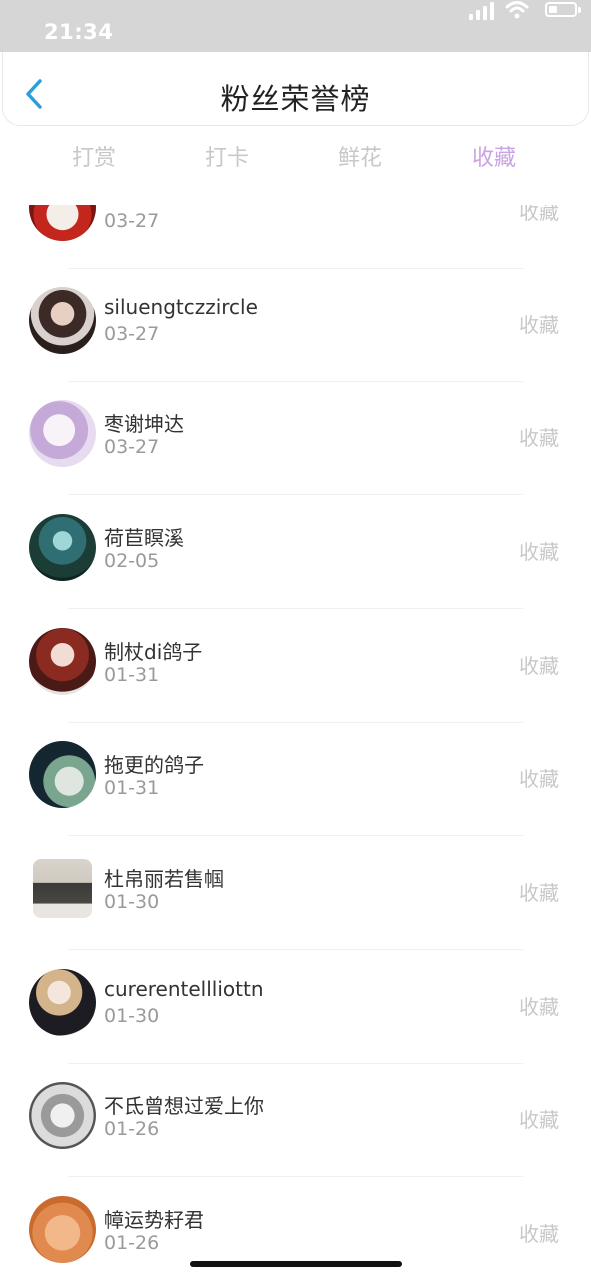 This screenshot has width=591, height=1280. I want to click on tab-favorites: 收藏, so click(494, 156).